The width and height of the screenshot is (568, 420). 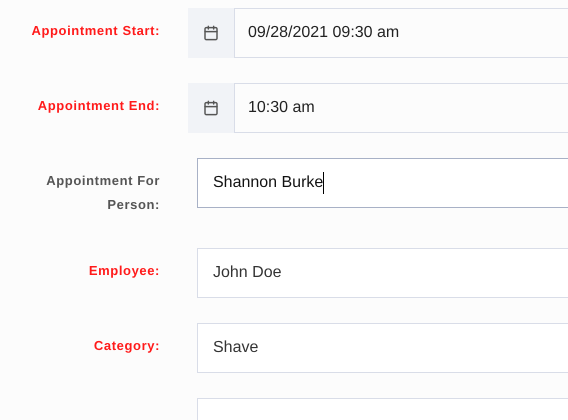 What do you see at coordinates (95, 31) in the screenshot?
I see `field-label: Appointment Start:` at bounding box center [95, 31].